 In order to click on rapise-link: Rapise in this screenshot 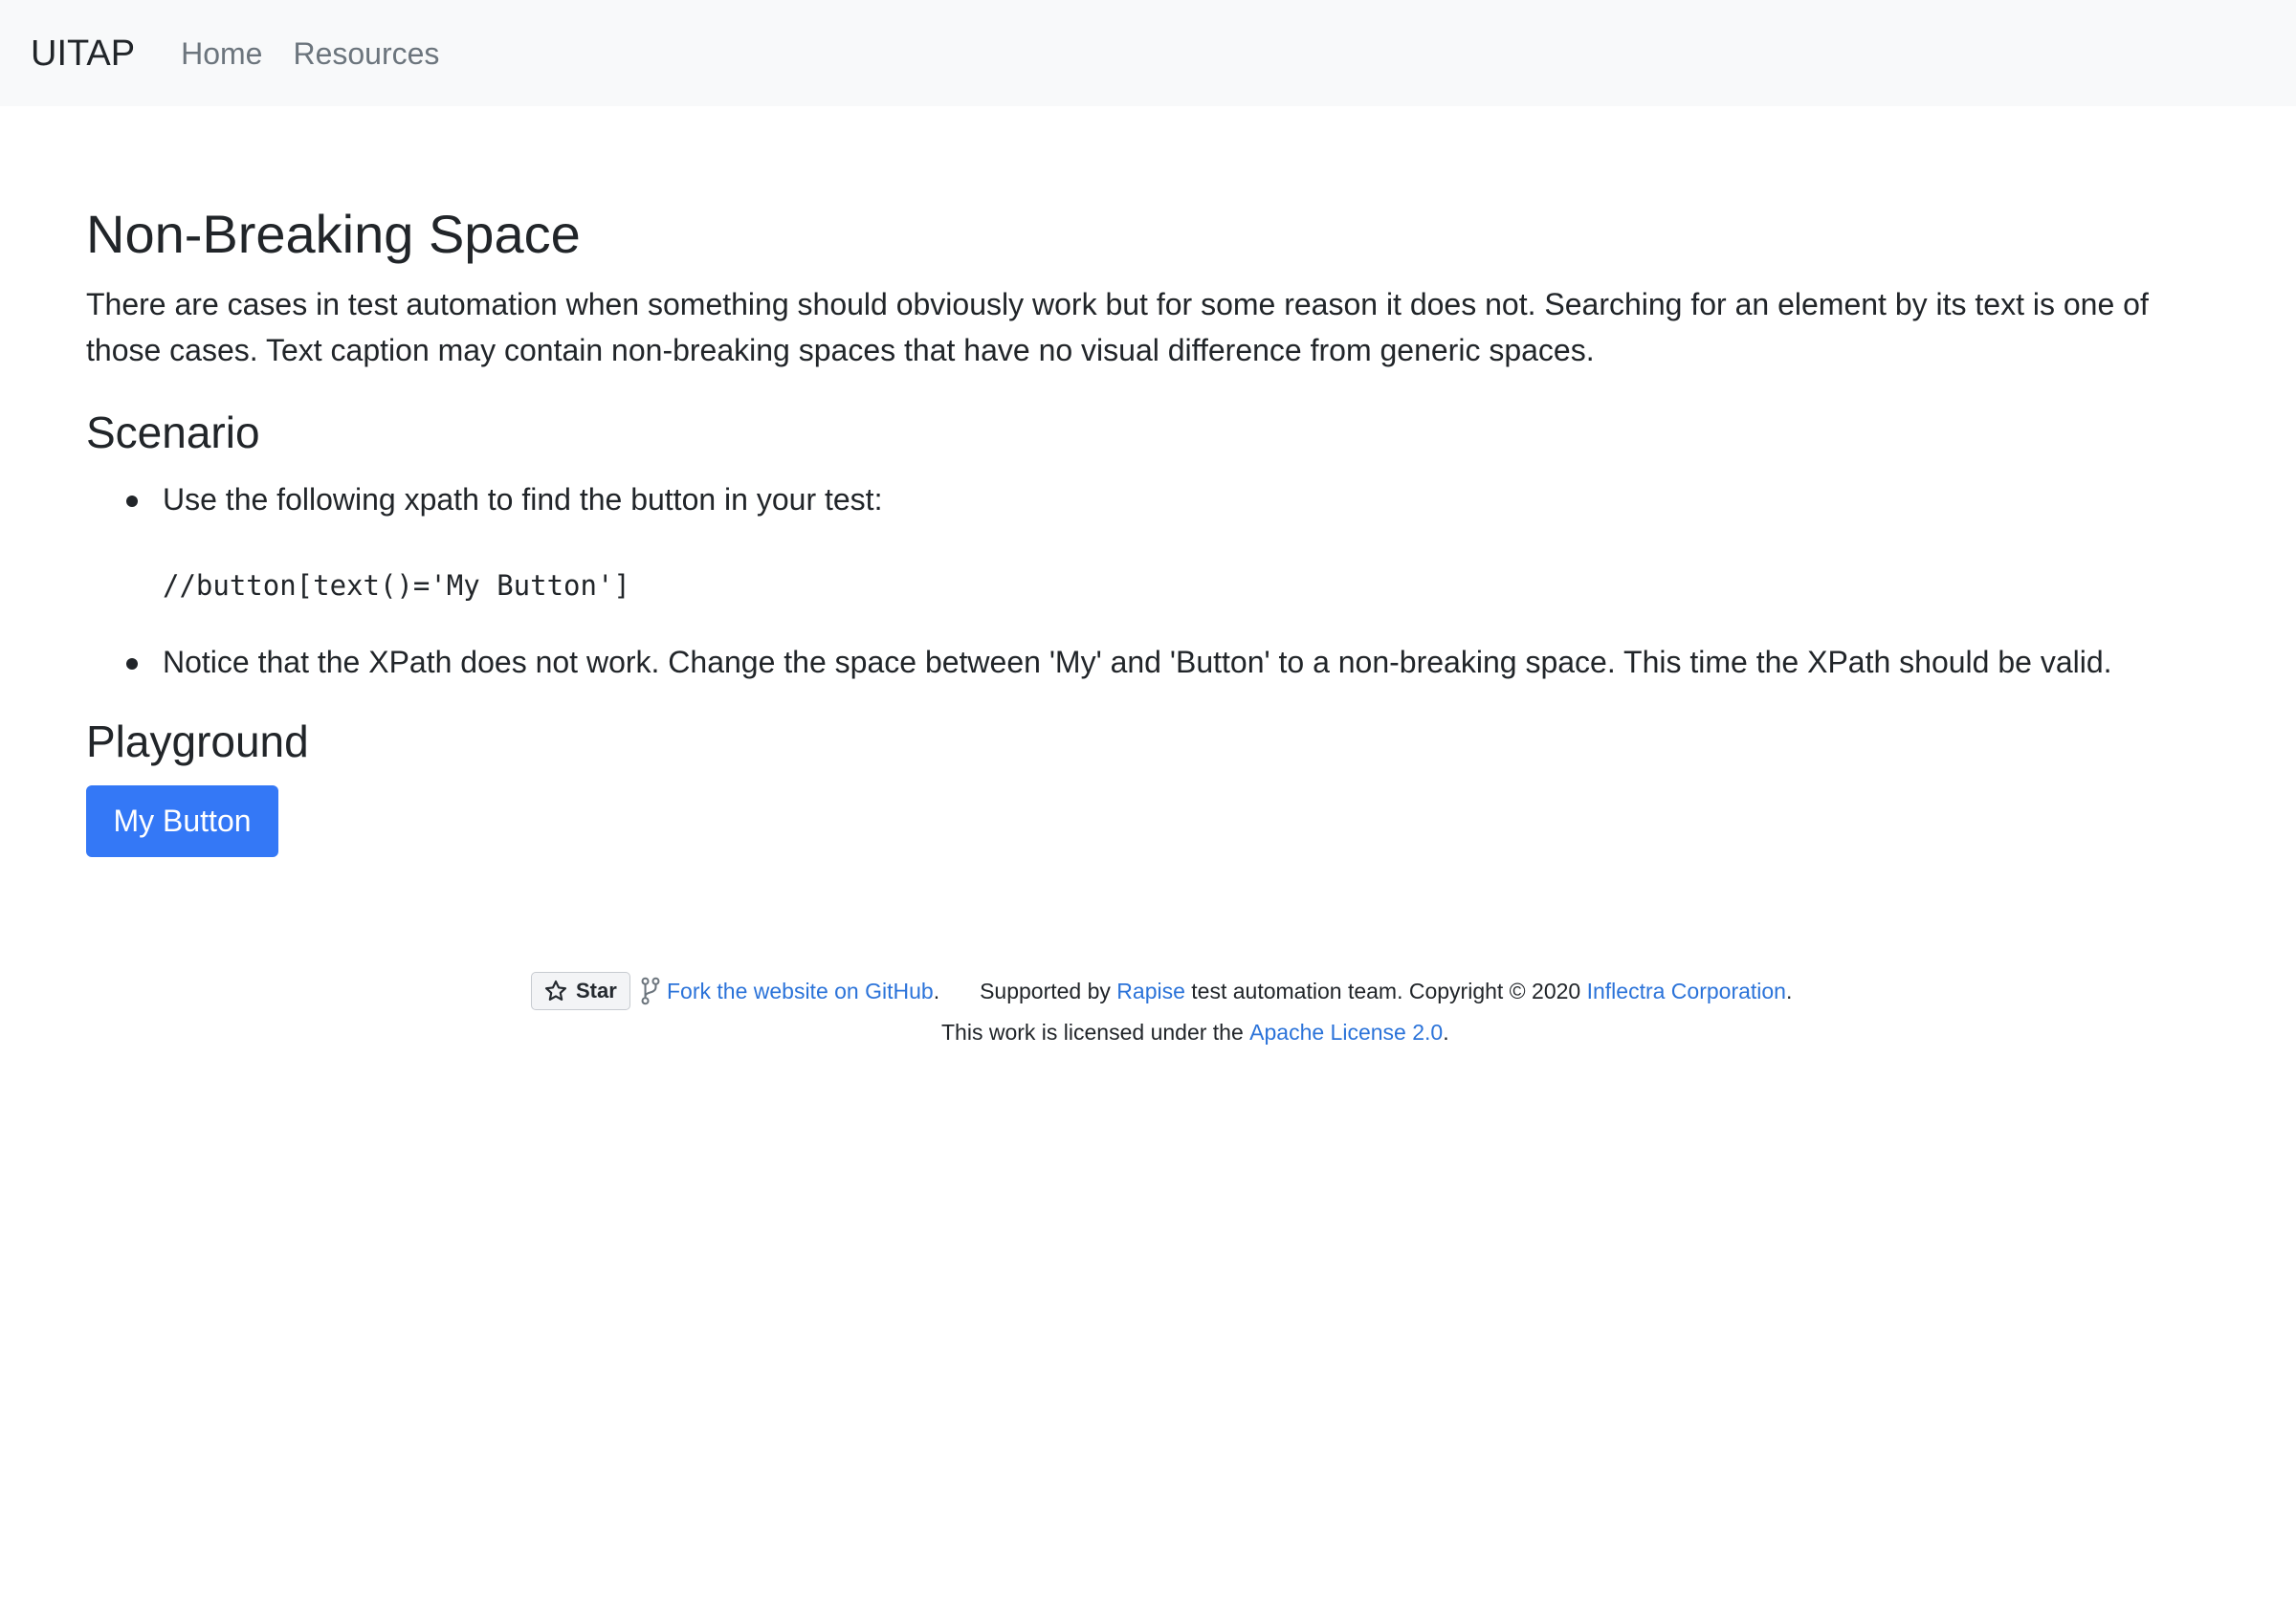, I will do `click(1150, 991)`.